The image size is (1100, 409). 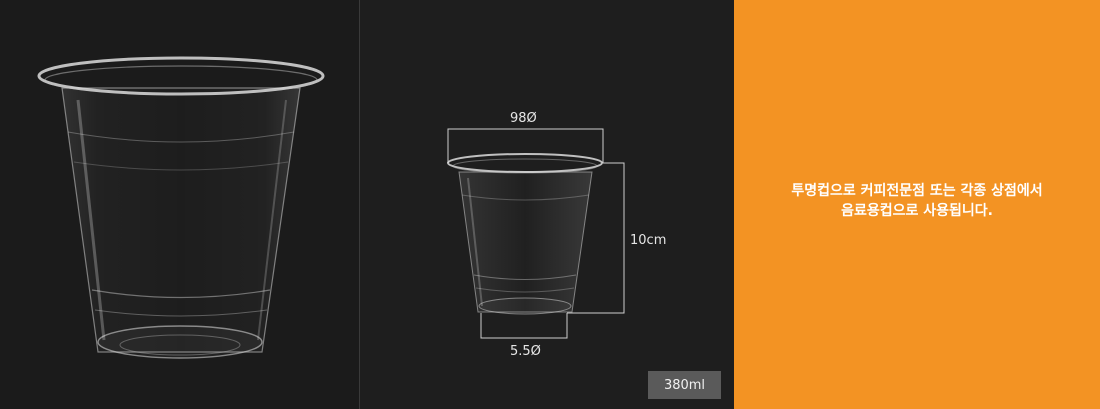 I want to click on product-description: 투명컵으로 커피전문점 또는 각종 상점에서 음료용컵으로 사용됩니다., so click(x=917, y=201).